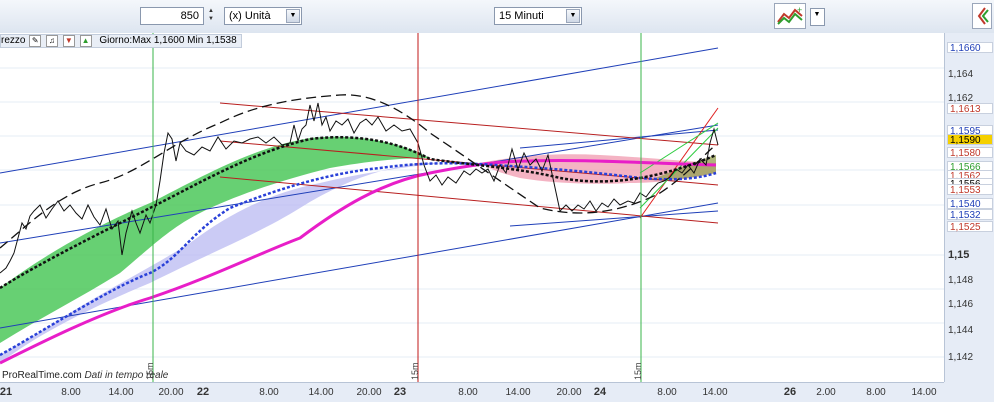  Describe the element at coordinates (970, 227) in the screenshot. I see `price-tag: 1,1525` at that location.